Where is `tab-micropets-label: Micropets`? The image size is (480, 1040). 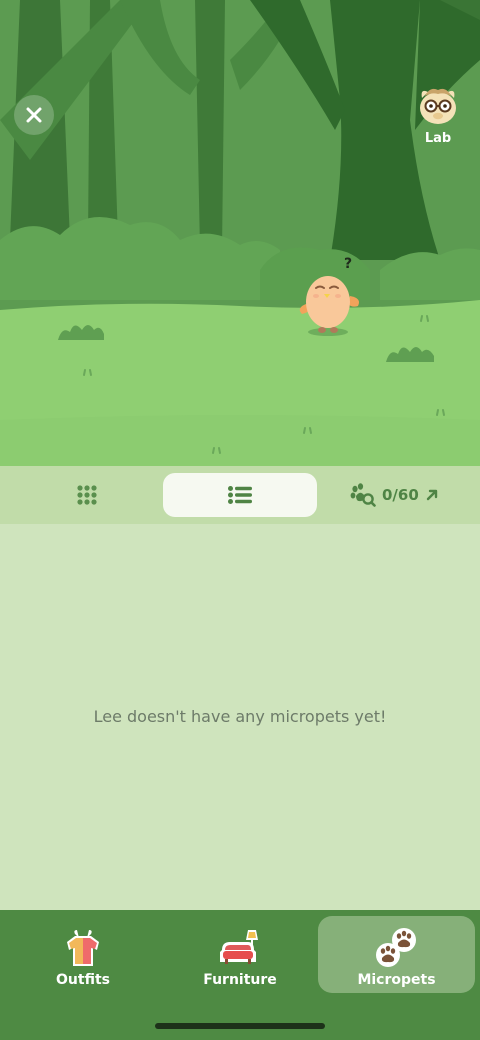 tab-micropets-label: Micropets is located at coordinates (396, 980).